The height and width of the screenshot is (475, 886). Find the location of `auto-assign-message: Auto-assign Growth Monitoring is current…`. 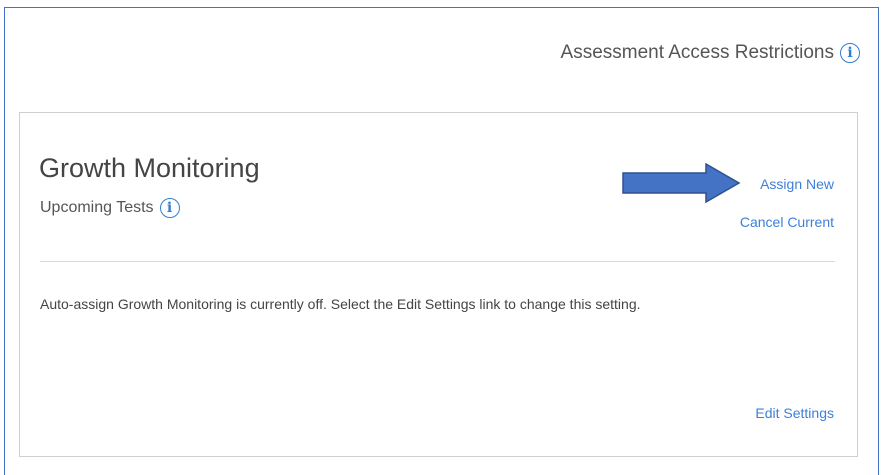

auto-assign-message: Auto-assign Growth Monitoring is current… is located at coordinates (340, 304).